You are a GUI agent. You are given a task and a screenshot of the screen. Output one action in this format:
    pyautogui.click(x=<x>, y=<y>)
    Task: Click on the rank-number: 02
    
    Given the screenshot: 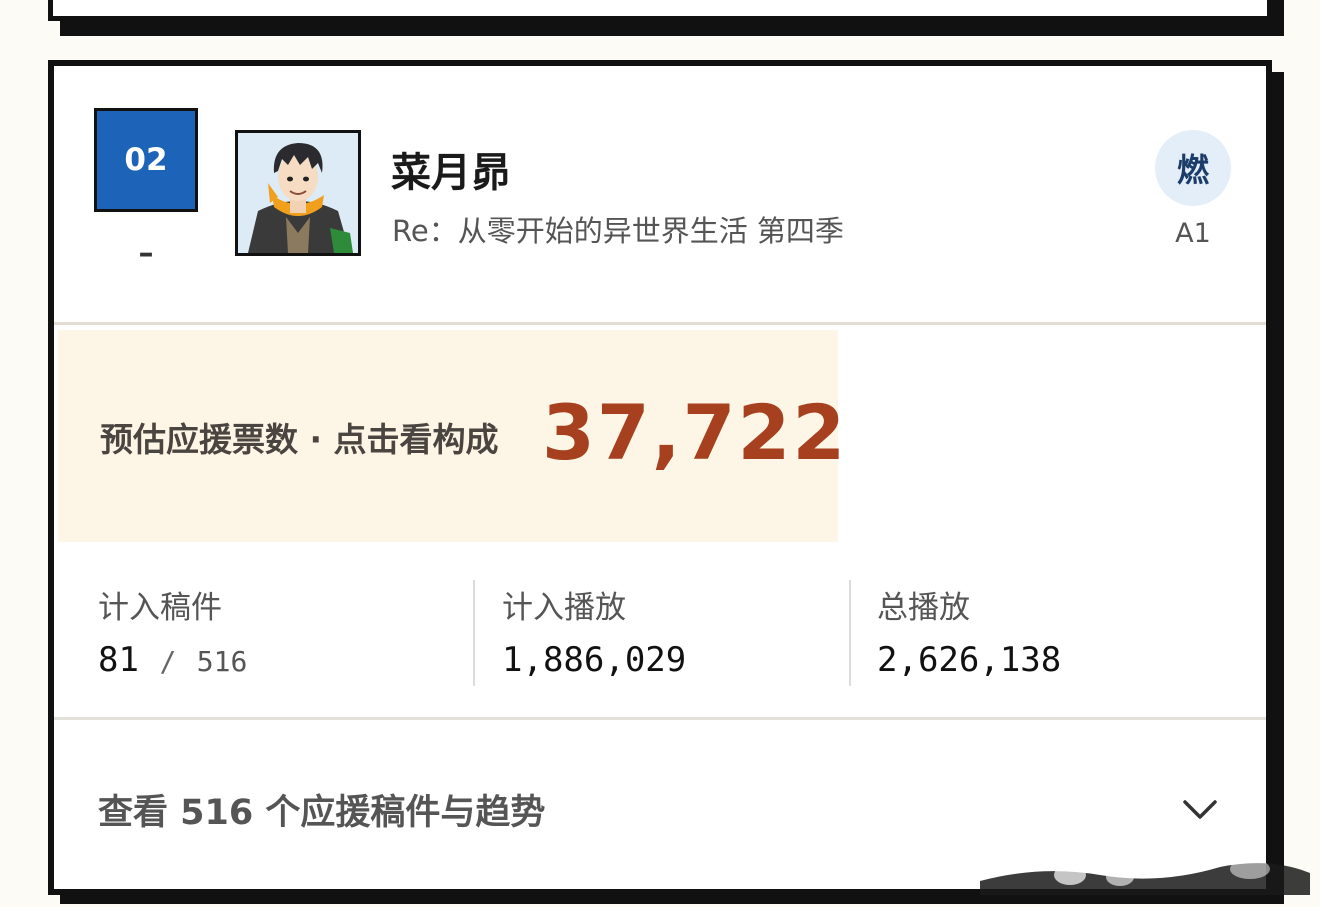 What is the action you would take?
    pyautogui.click(x=146, y=160)
    